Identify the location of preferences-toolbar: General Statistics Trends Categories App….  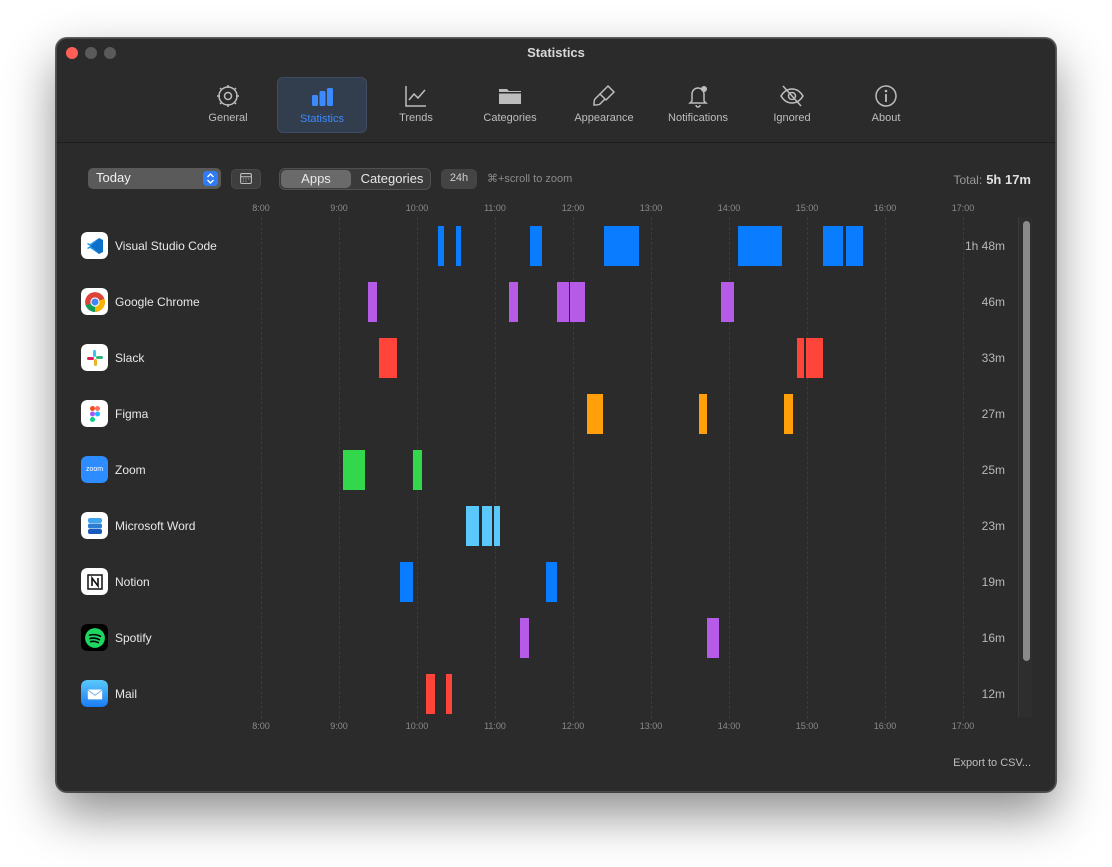
(556, 105).